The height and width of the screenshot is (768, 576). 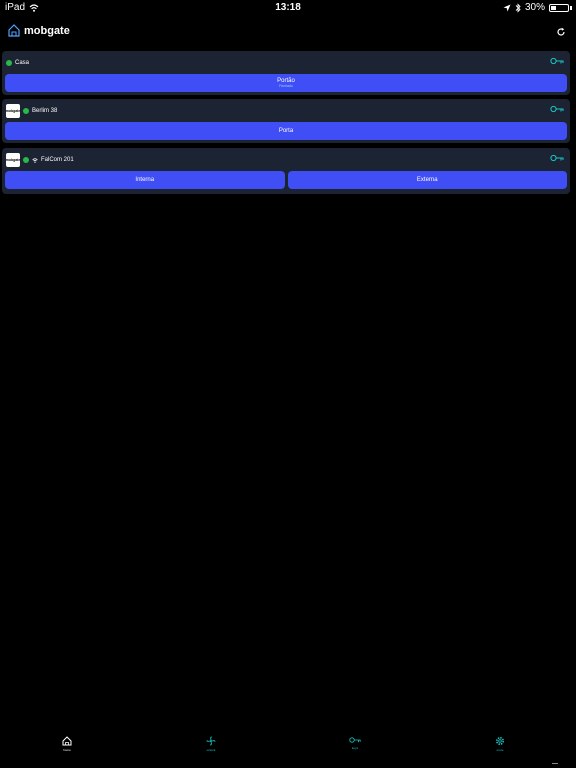 What do you see at coordinates (45, 111) in the screenshot?
I see `card-title: Berlim 38` at bounding box center [45, 111].